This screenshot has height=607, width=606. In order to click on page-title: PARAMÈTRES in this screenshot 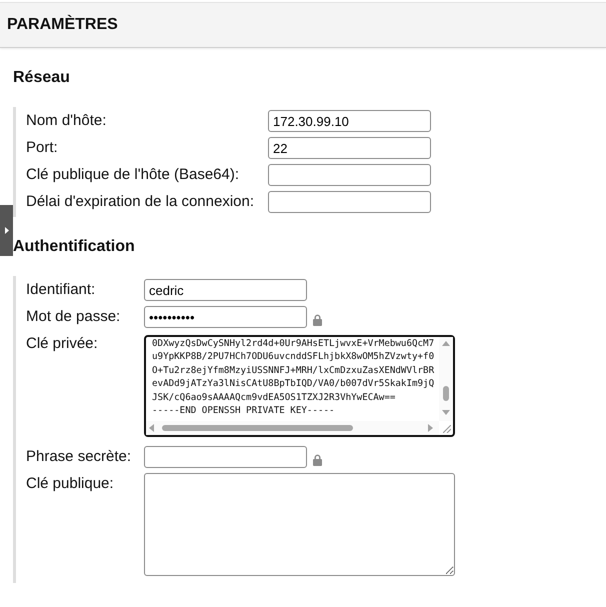, I will do `click(62, 25)`.